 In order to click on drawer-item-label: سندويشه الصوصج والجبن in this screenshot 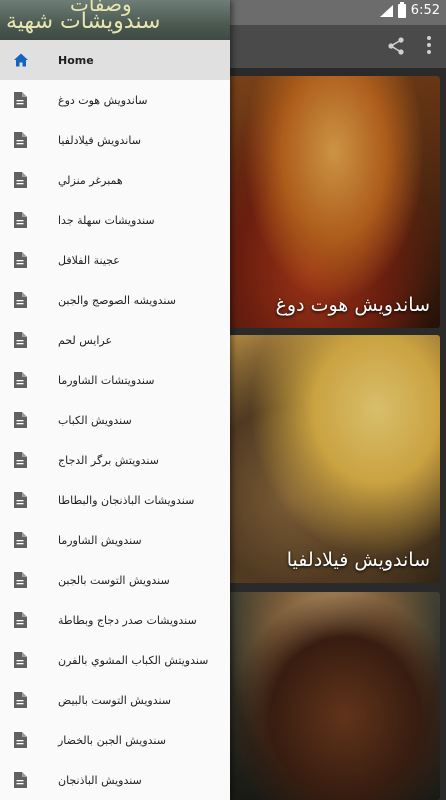, I will do `click(117, 300)`.